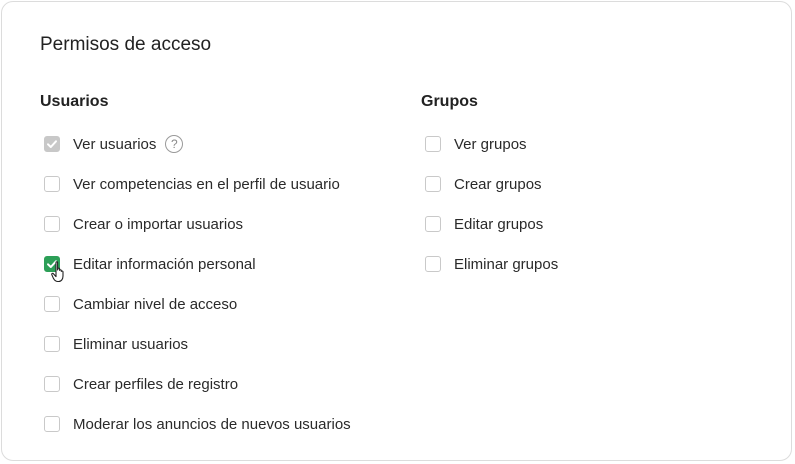 Image resolution: width=795 pixels, height=464 pixels. I want to click on permission-crear-grupos: Crear grupos, so click(489, 184).